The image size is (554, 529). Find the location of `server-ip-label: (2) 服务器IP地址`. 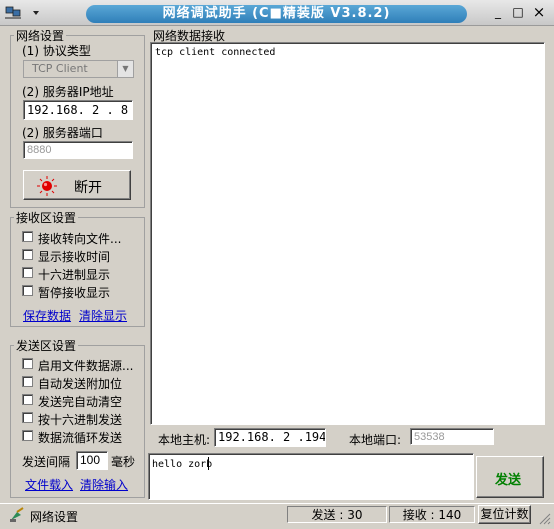

server-ip-label: (2) 服务器IP地址 is located at coordinates (68, 92).